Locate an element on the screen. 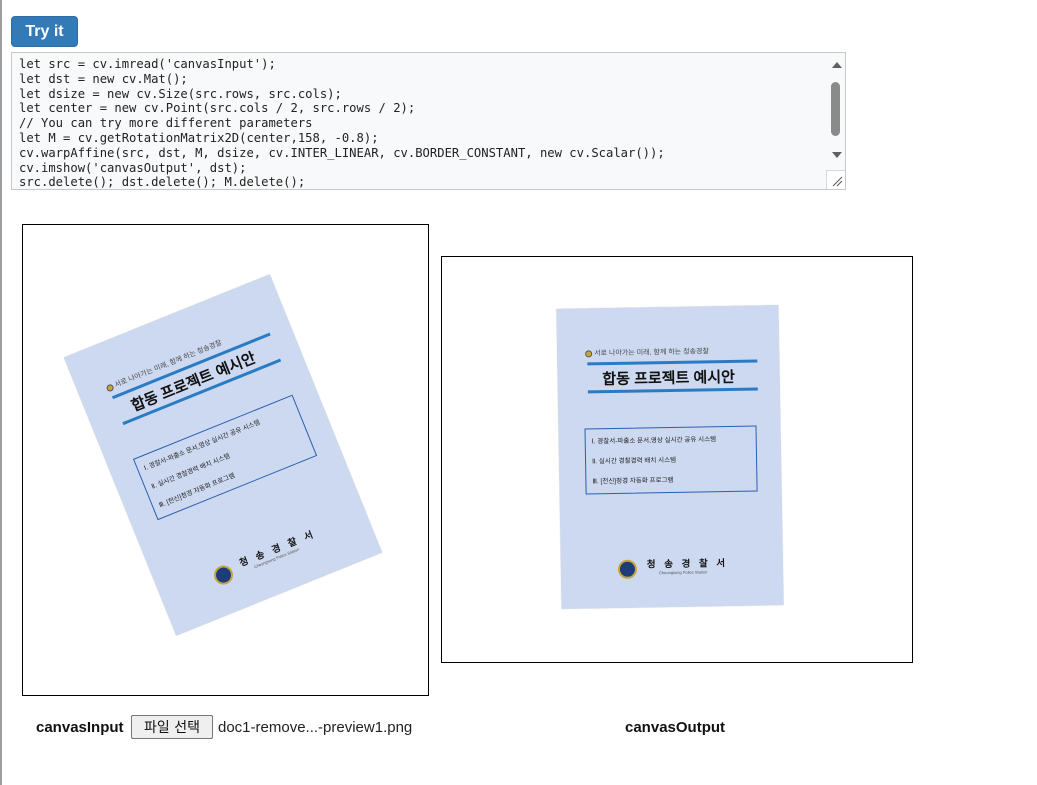  doc-header-small: 서로 나아가는 미래, 함께 하는 청송경찰 is located at coordinates (647, 352).